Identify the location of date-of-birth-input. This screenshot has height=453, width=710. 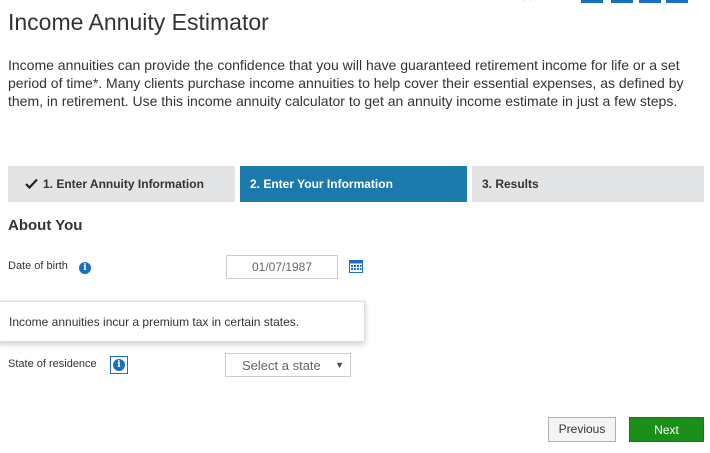
(282, 267).